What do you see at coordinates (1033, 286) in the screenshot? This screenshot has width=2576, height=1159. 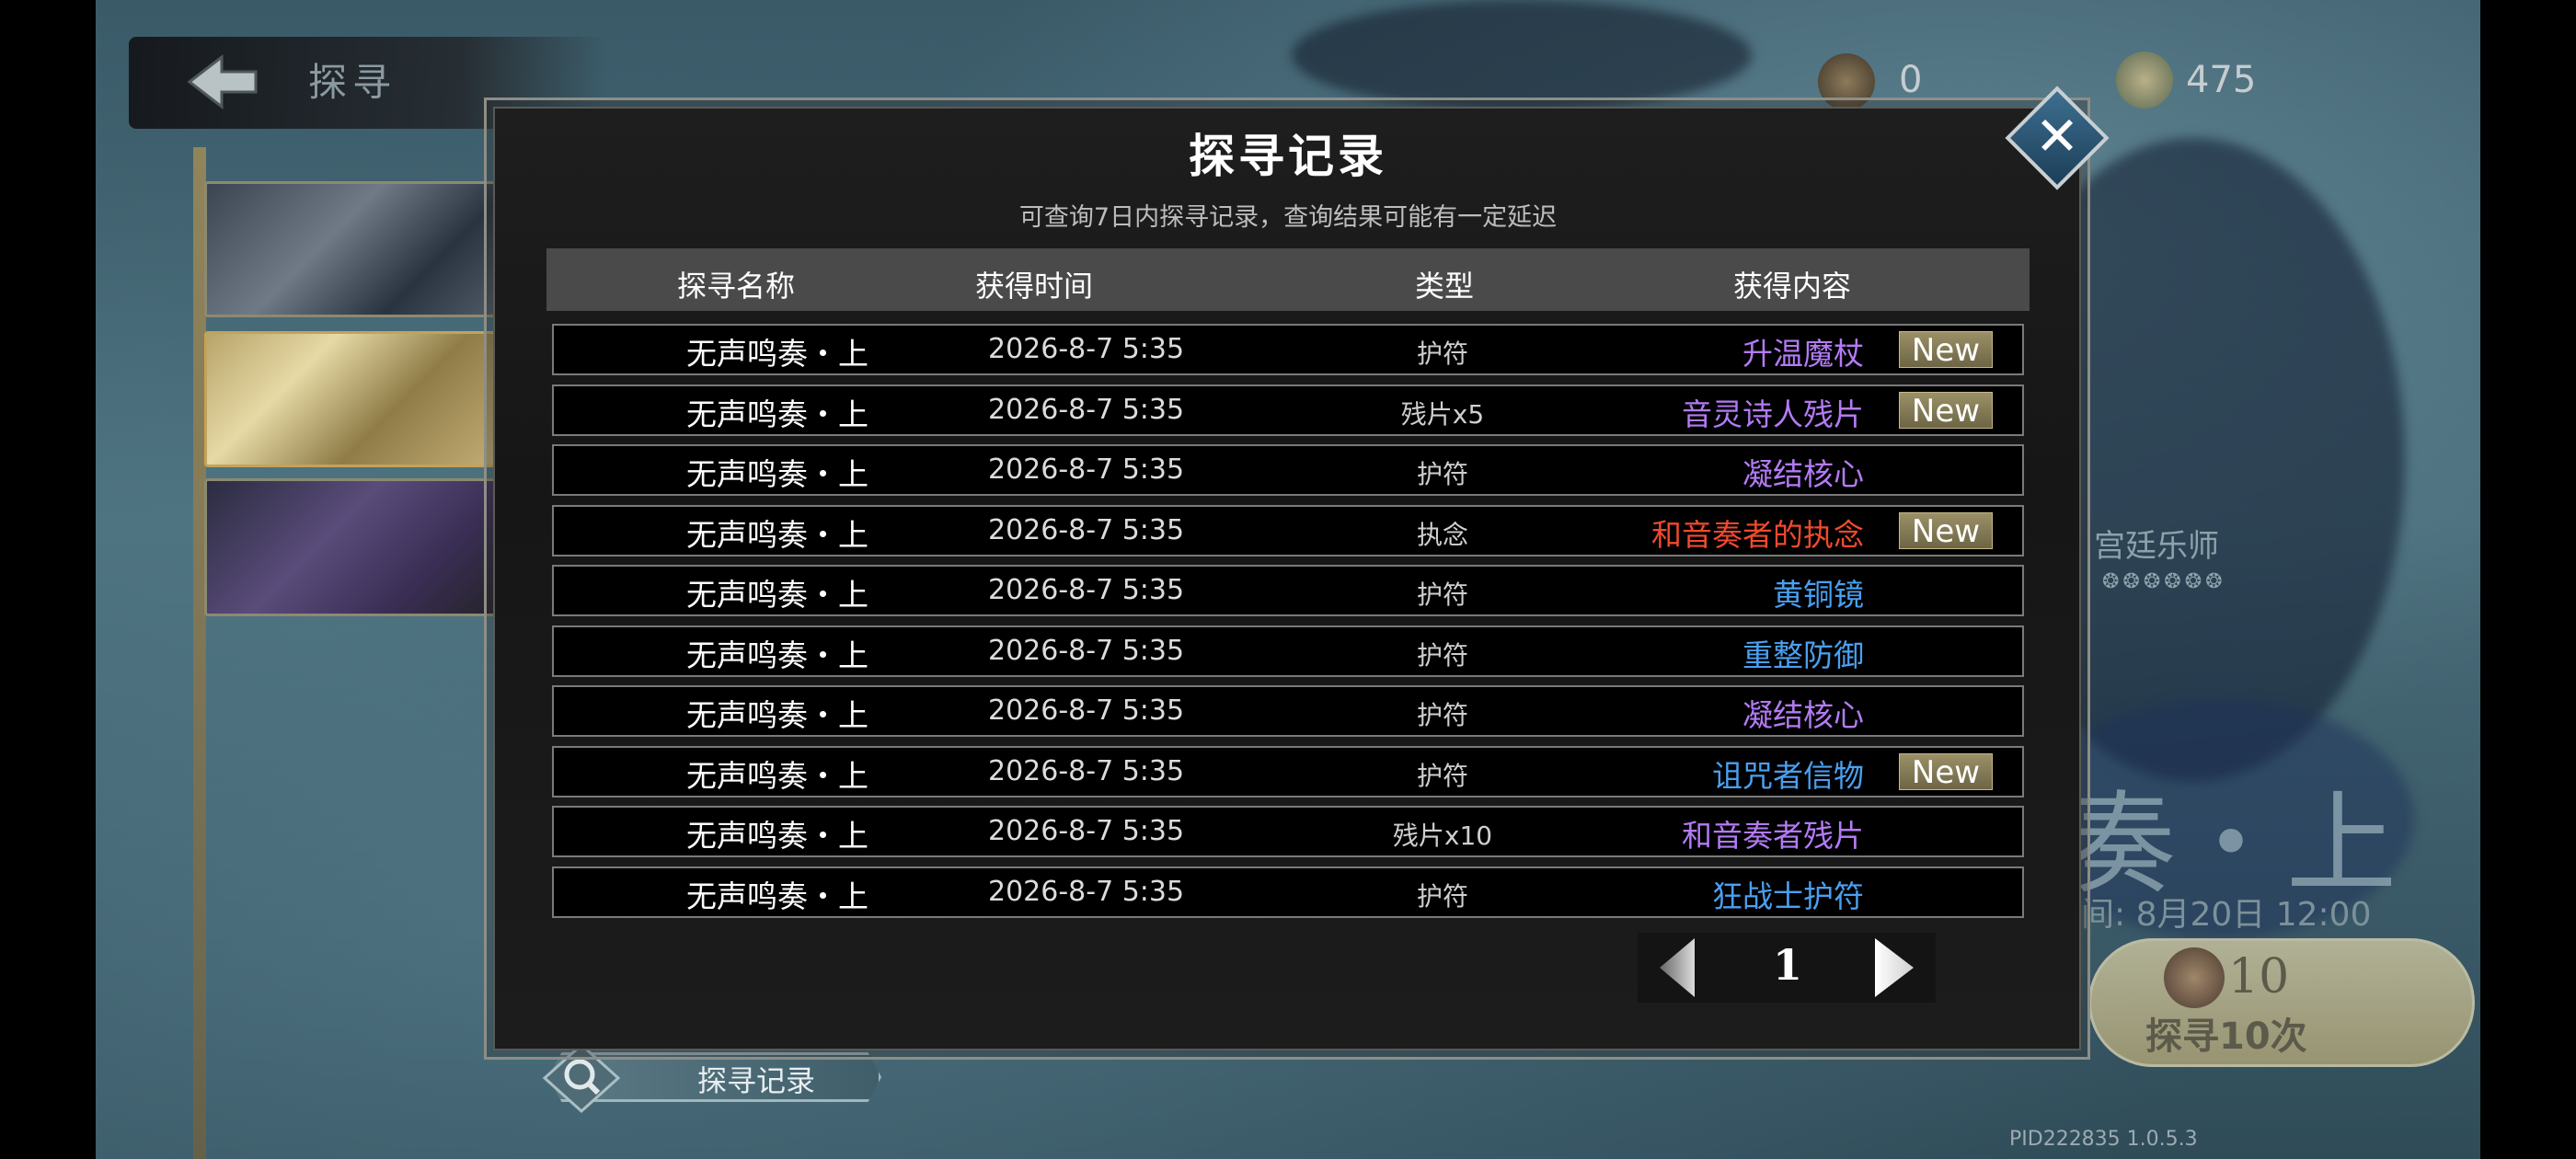 I see `column-header-time: 获得时间` at bounding box center [1033, 286].